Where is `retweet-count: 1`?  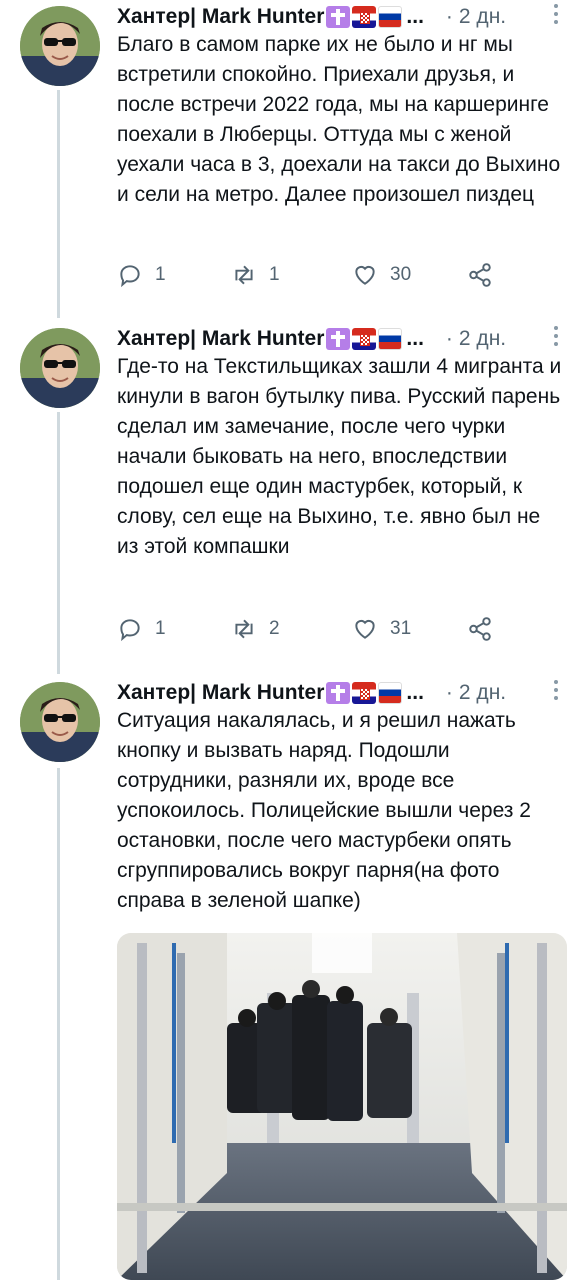
retweet-count: 1 is located at coordinates (274, 274).